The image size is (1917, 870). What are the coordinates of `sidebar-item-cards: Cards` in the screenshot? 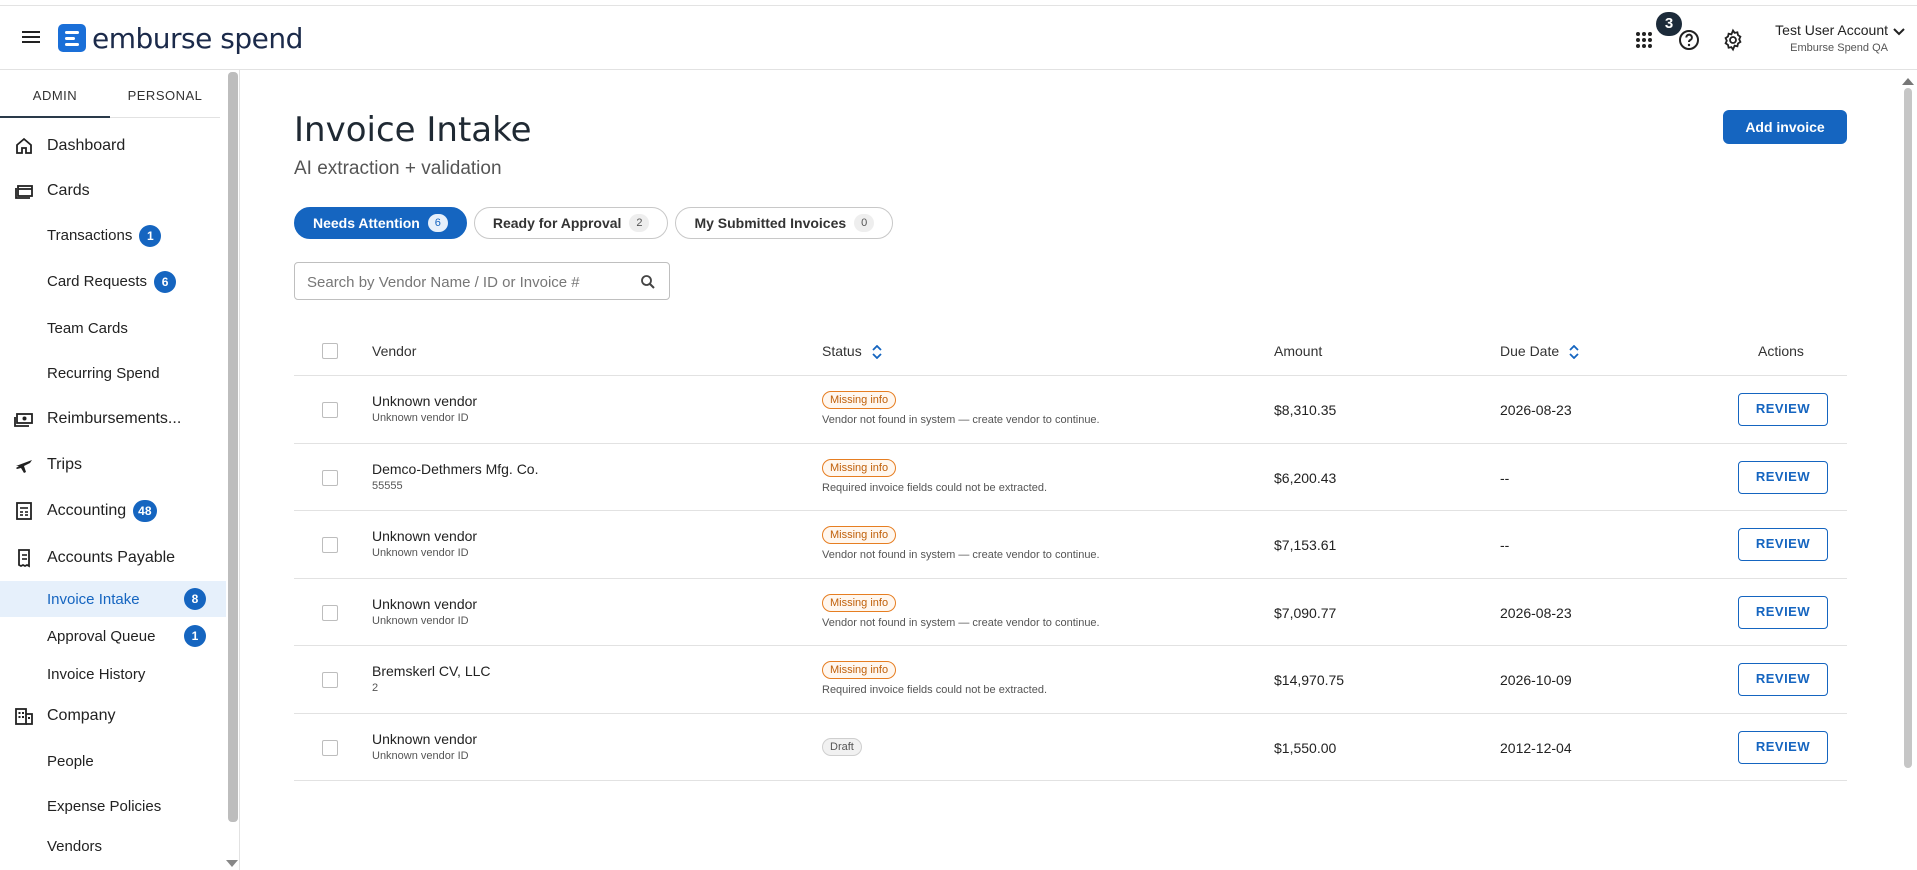 It's located at (113, 191).